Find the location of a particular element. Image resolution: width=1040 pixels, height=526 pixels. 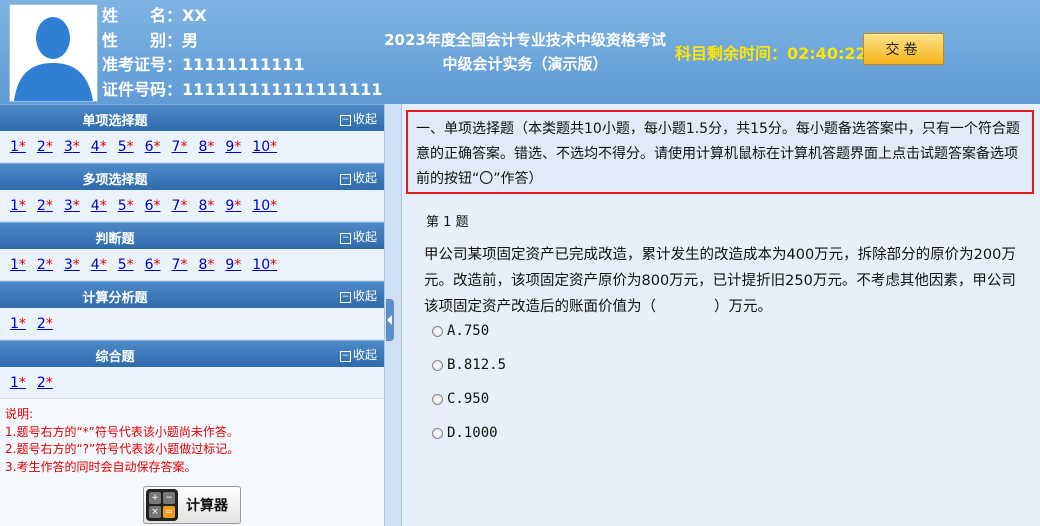

note-line: 说明: is located at coordinates (19, 414).